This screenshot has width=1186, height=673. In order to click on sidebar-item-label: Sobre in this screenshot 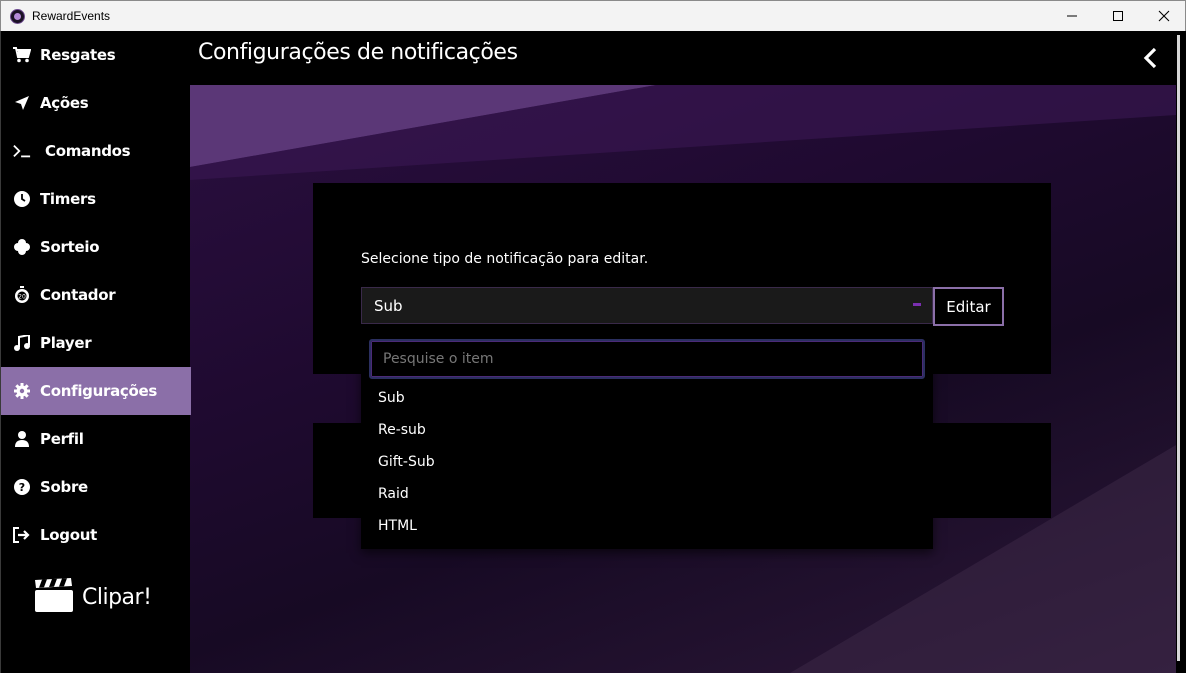, I will do `click(64, 487)`.